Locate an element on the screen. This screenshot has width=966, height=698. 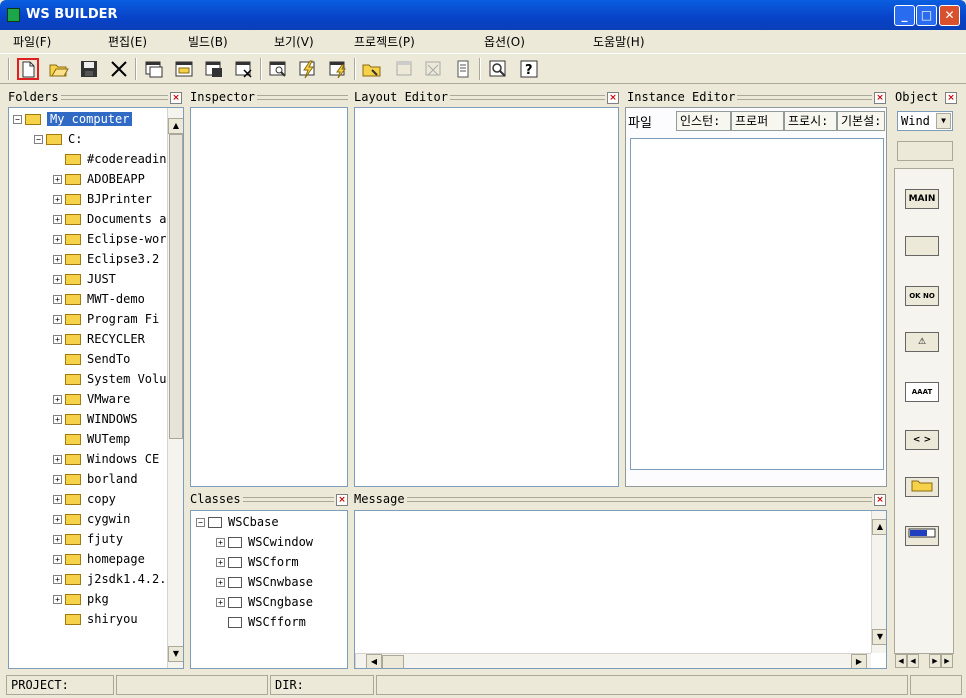
tree-item-folder: + Windows CE is located at coordinates (106, 459).